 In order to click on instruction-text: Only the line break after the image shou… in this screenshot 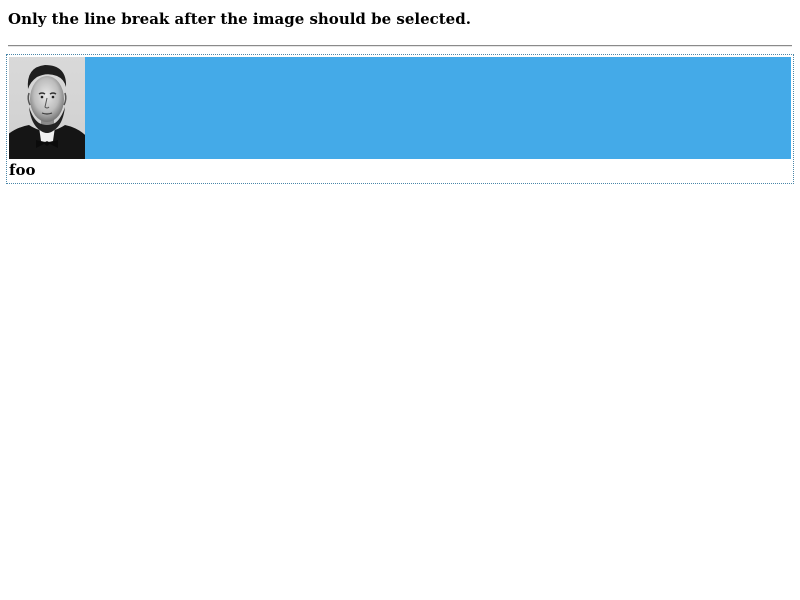, I will do `click(239, 19)`.